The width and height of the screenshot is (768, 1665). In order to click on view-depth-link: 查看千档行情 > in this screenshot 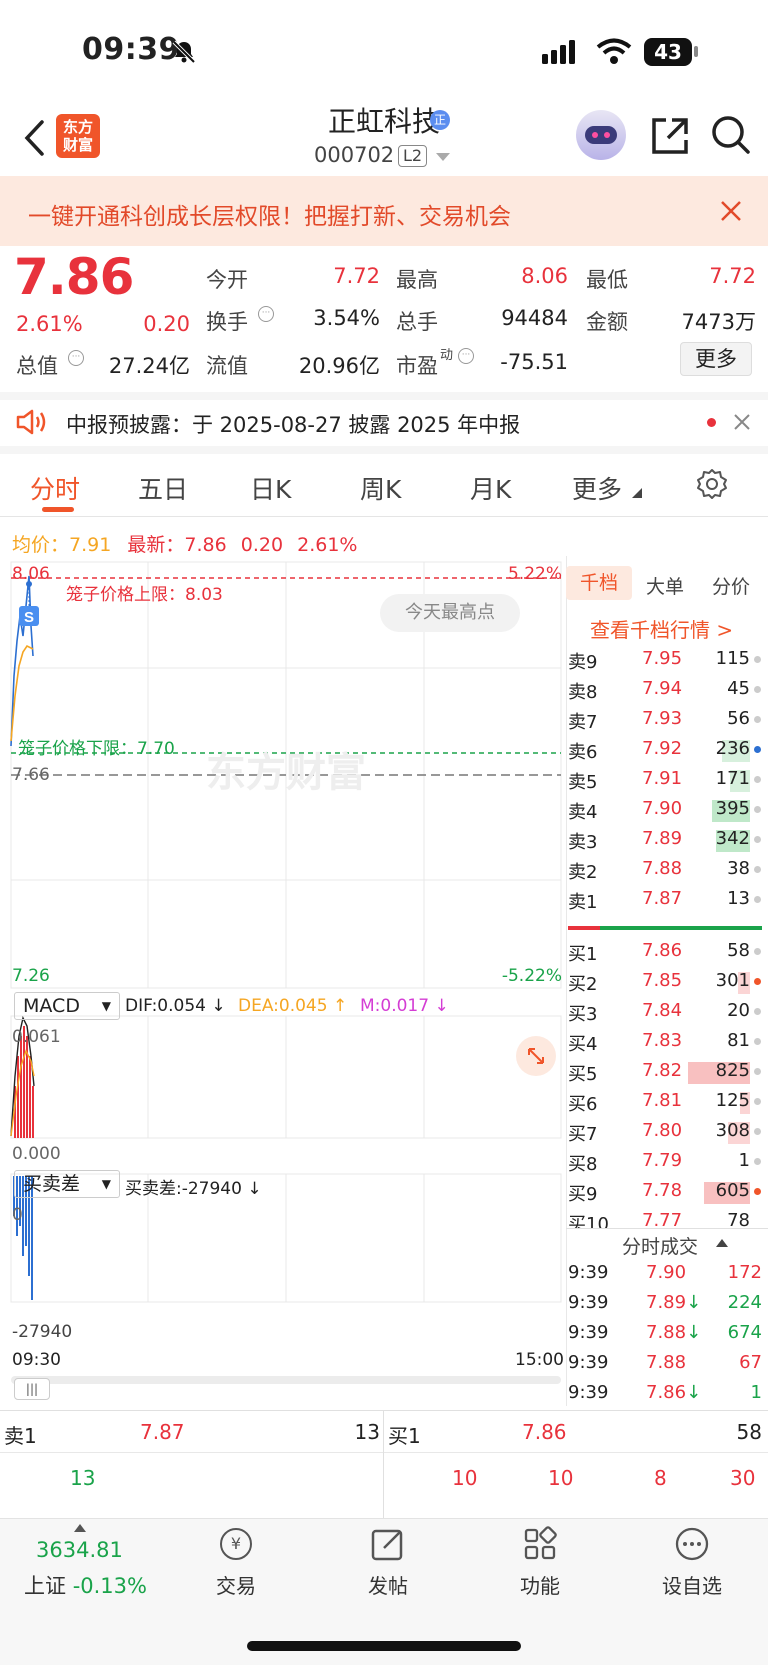, I will do `click(661, 628)`.